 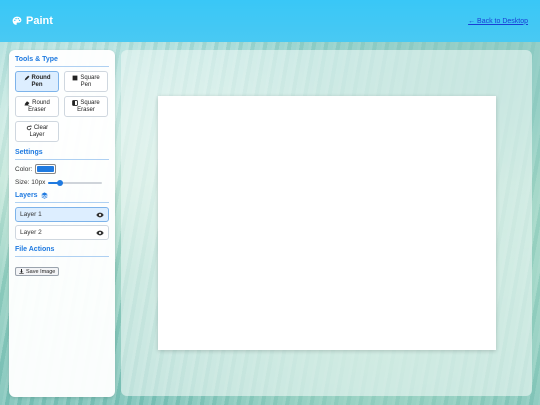 I want to click on app-title-text: Paint, so click(x=39, y=21).